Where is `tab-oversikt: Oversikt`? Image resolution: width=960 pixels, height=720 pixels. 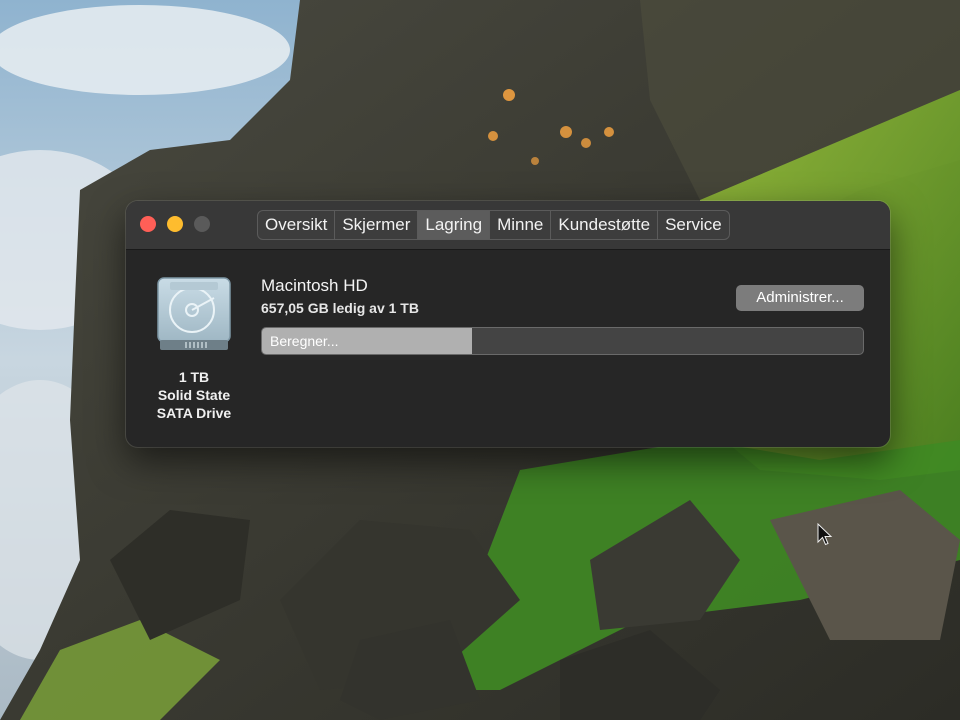
tab-oversikt: Oversikt is located at coordinates (296, 225).